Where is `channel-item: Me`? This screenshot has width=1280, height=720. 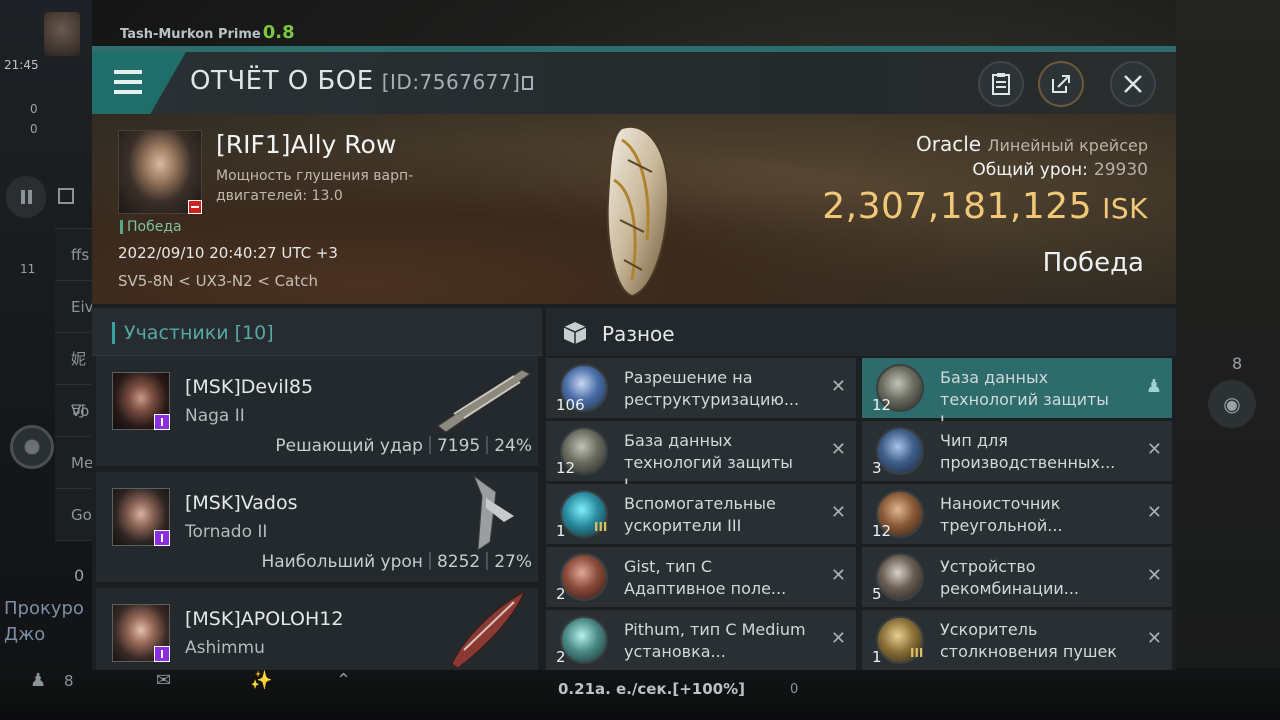
channel-item: Me is located at coordinates (75, 463).